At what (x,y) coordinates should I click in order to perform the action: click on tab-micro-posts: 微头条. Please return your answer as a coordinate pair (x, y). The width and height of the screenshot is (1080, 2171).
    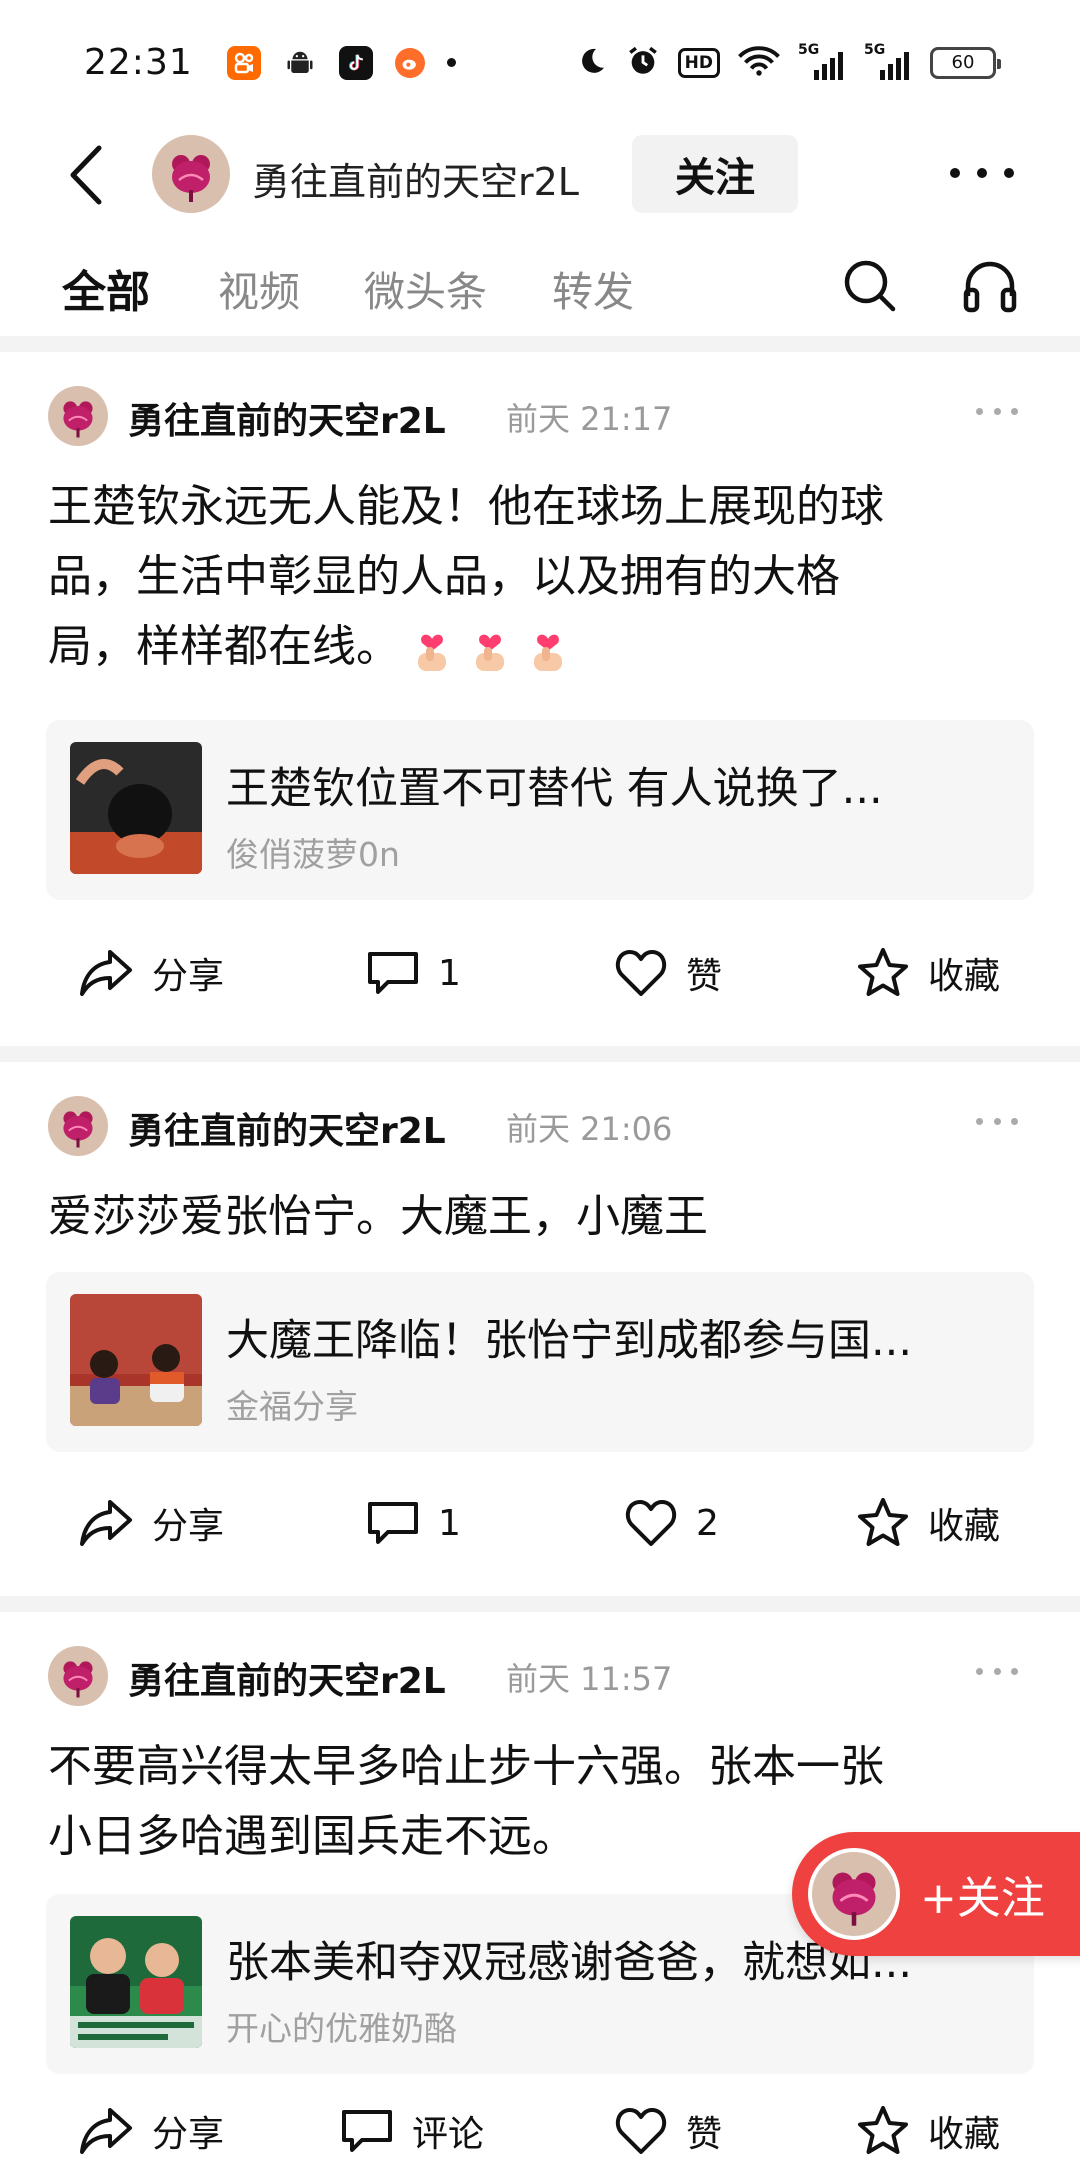
    Looking at the image, I should click on (425, 288).